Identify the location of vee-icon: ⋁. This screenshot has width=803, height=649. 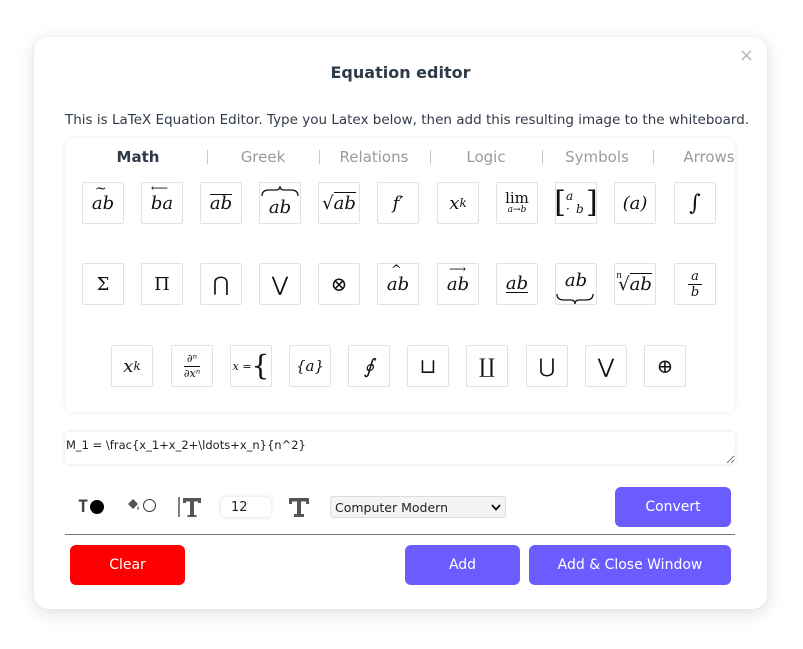
(606, 366).